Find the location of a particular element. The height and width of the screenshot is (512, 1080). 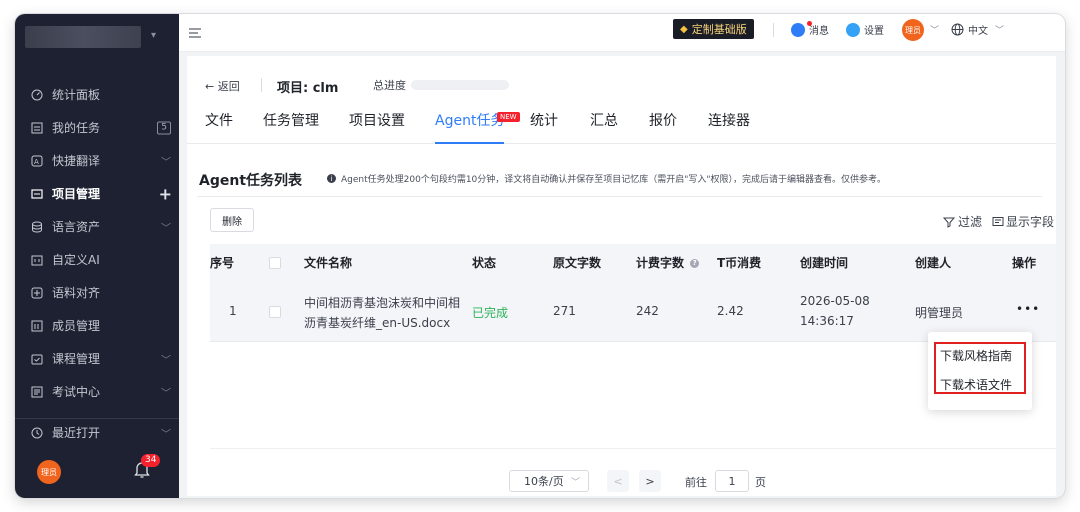

folder-icon is located at coordinates (37, 194).